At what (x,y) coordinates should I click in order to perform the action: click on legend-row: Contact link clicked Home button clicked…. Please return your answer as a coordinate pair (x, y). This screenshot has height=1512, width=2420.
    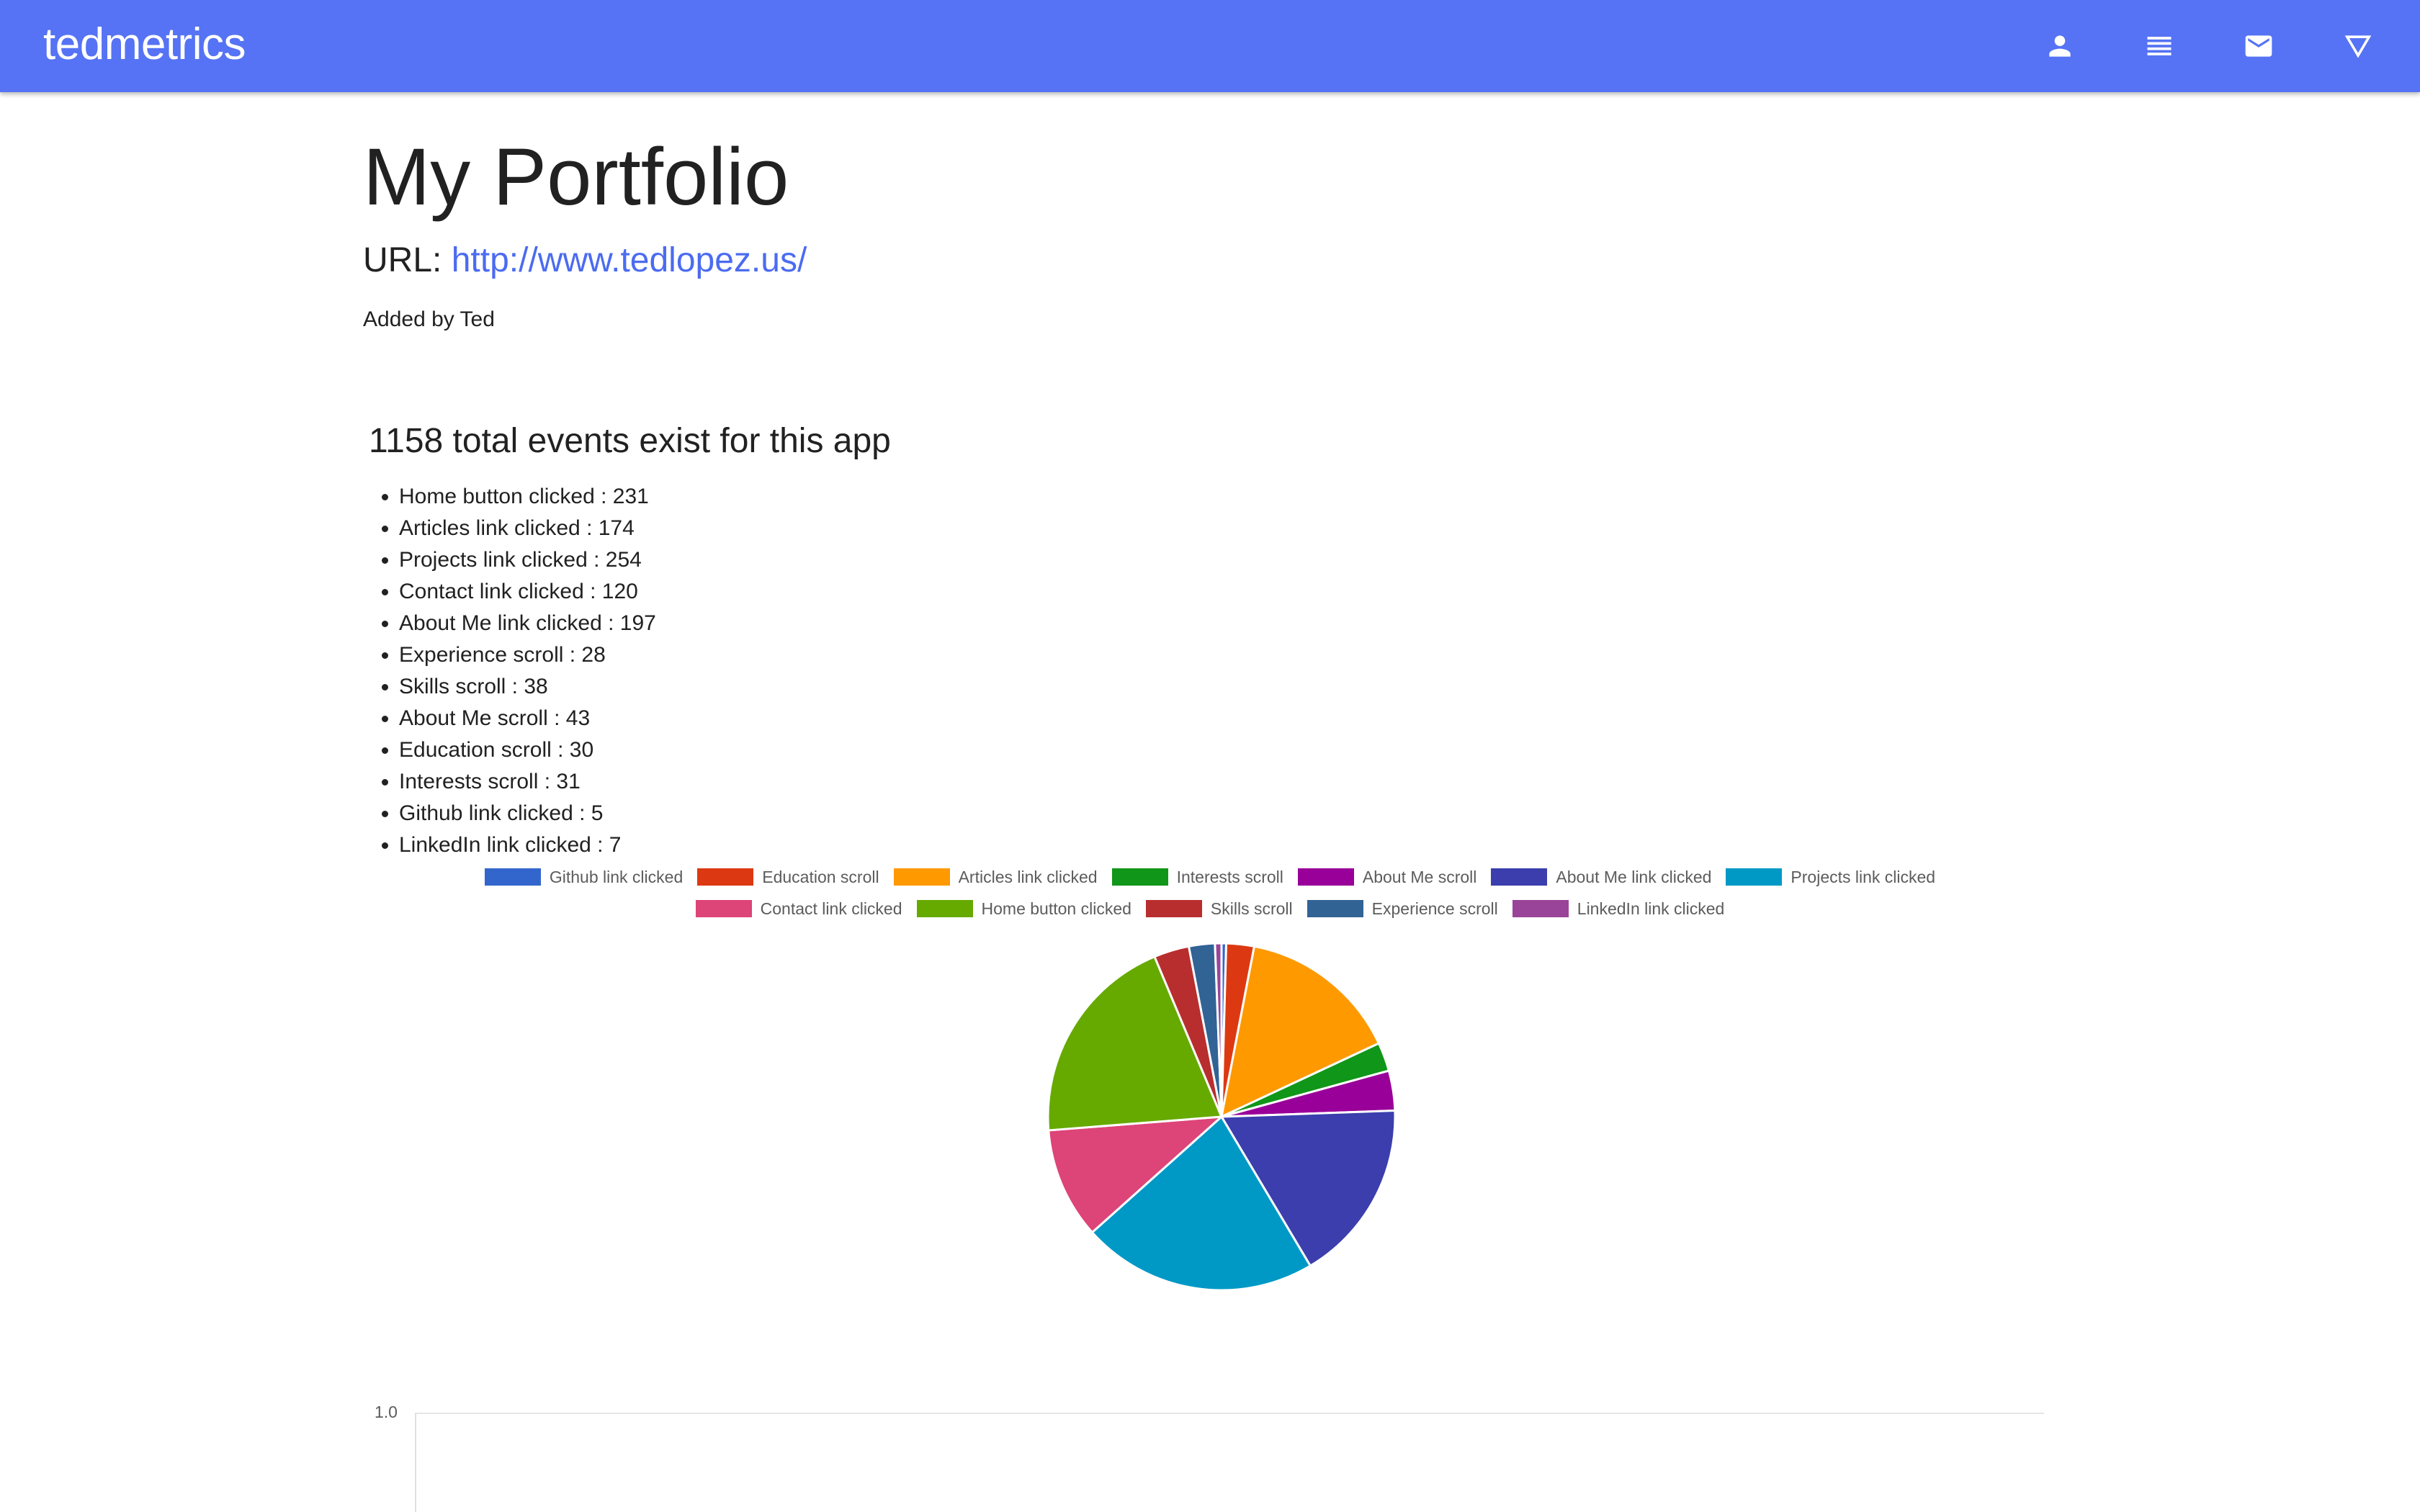
    Looking at the image, I should click on (1210, 908).